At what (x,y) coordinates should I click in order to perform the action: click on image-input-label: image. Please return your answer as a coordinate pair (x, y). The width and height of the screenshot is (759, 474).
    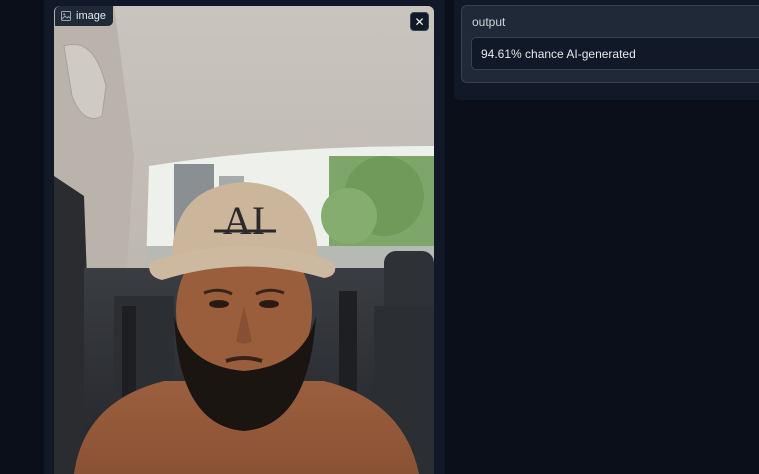
    Looking at the image, I should click on (84, 16).